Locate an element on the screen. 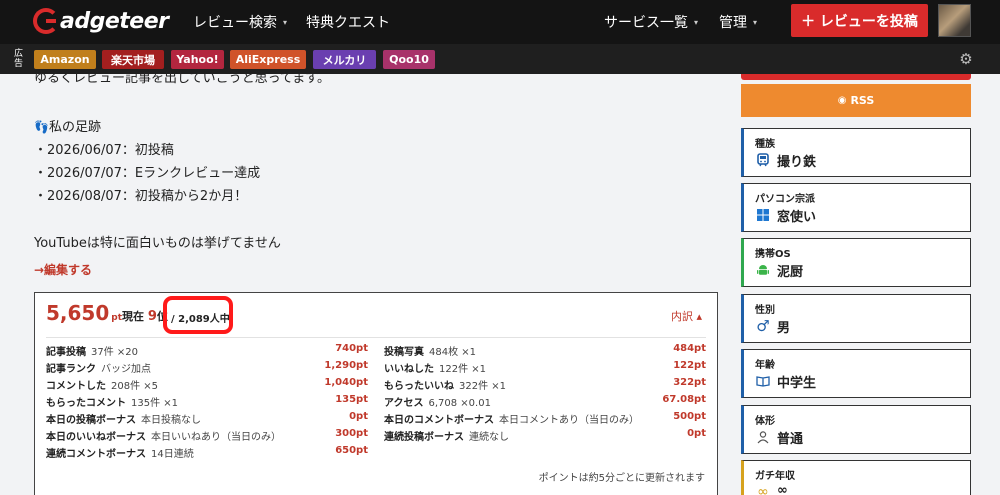 Image resolution: width=1000 pixels, height=495 pixels. row-label: 本日の投稿ボーナス is located at coordinates (91, 420).